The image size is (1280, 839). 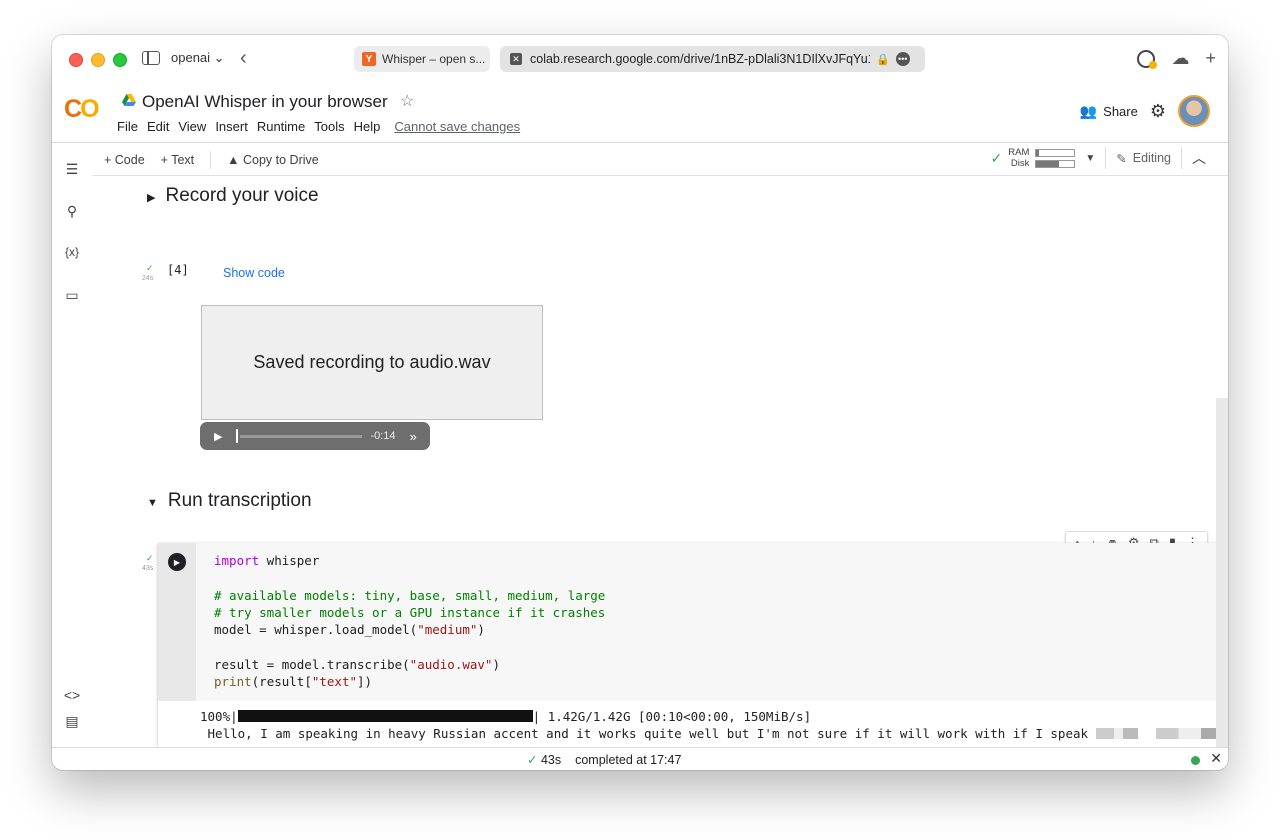 I want to click on search-icon: ⚲, so click(x=72, y=211).